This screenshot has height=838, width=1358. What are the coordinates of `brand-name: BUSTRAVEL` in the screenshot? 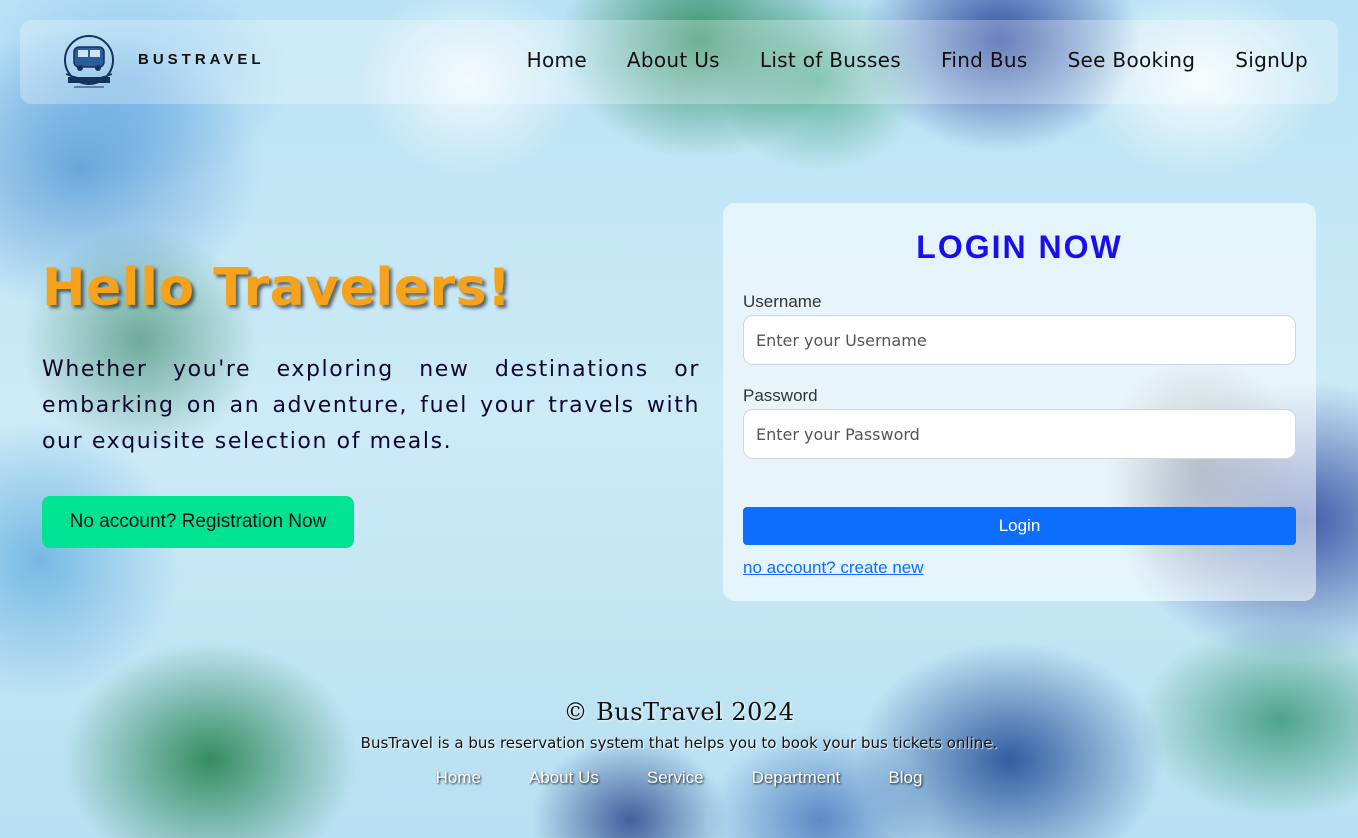 It's located at (201, 59).